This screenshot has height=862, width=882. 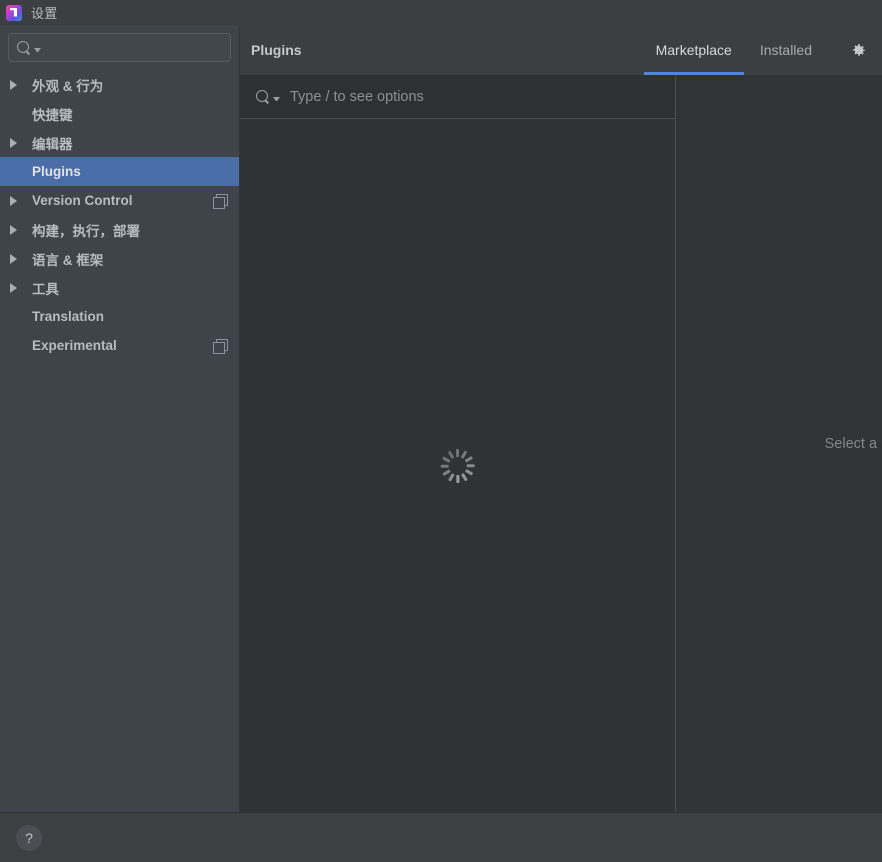 What do you see at coordinates (119, 84) in the screenshot?
I see `sidebar-item-appearance: 外观 & 行为` at bounding box center [119, 84].